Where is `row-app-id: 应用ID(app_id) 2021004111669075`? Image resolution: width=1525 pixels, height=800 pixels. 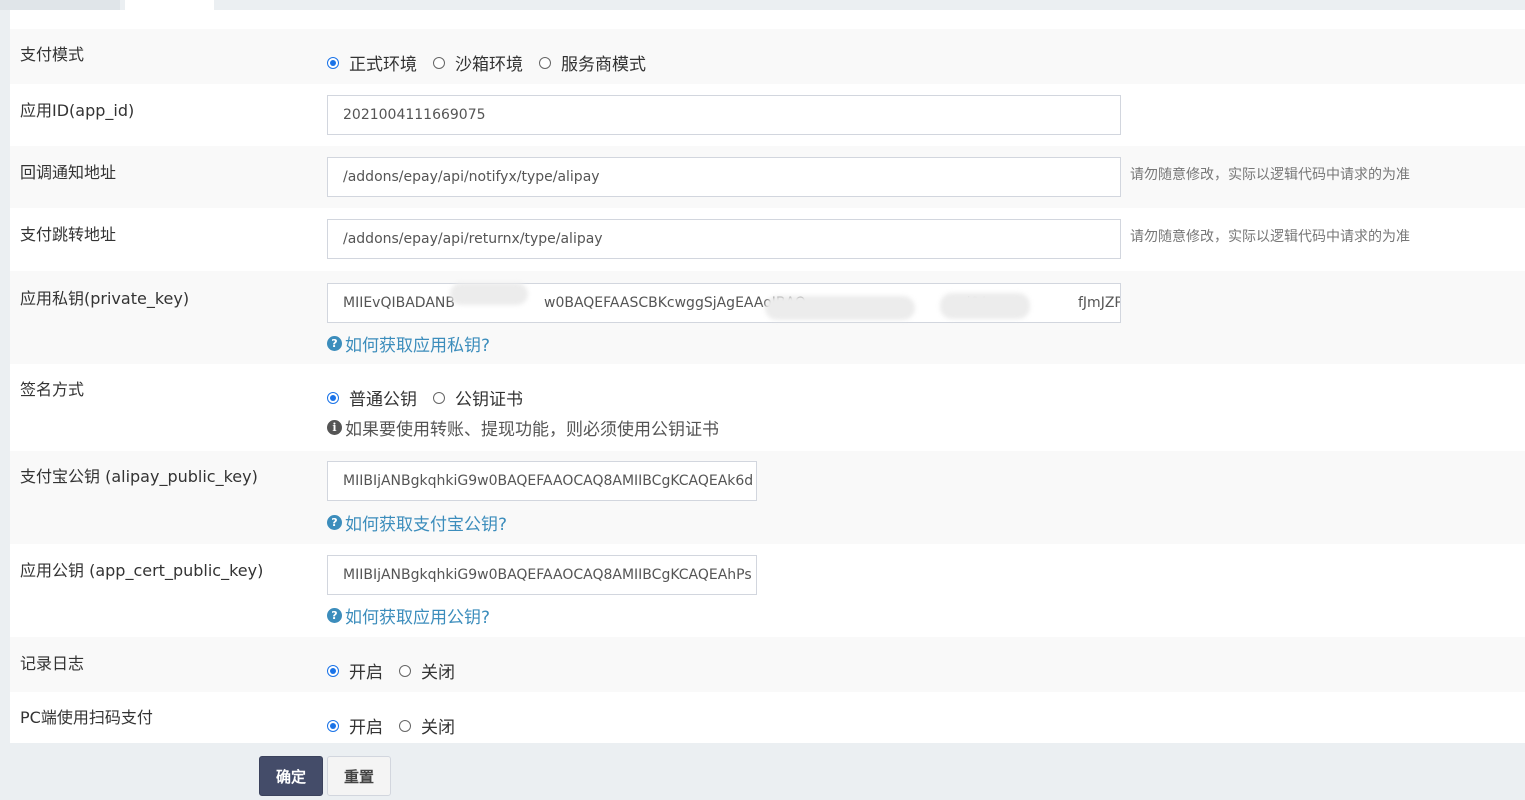 row-app-id: 应用ID(app_id) 2021004111669075 is located at coordinates (767, 115).